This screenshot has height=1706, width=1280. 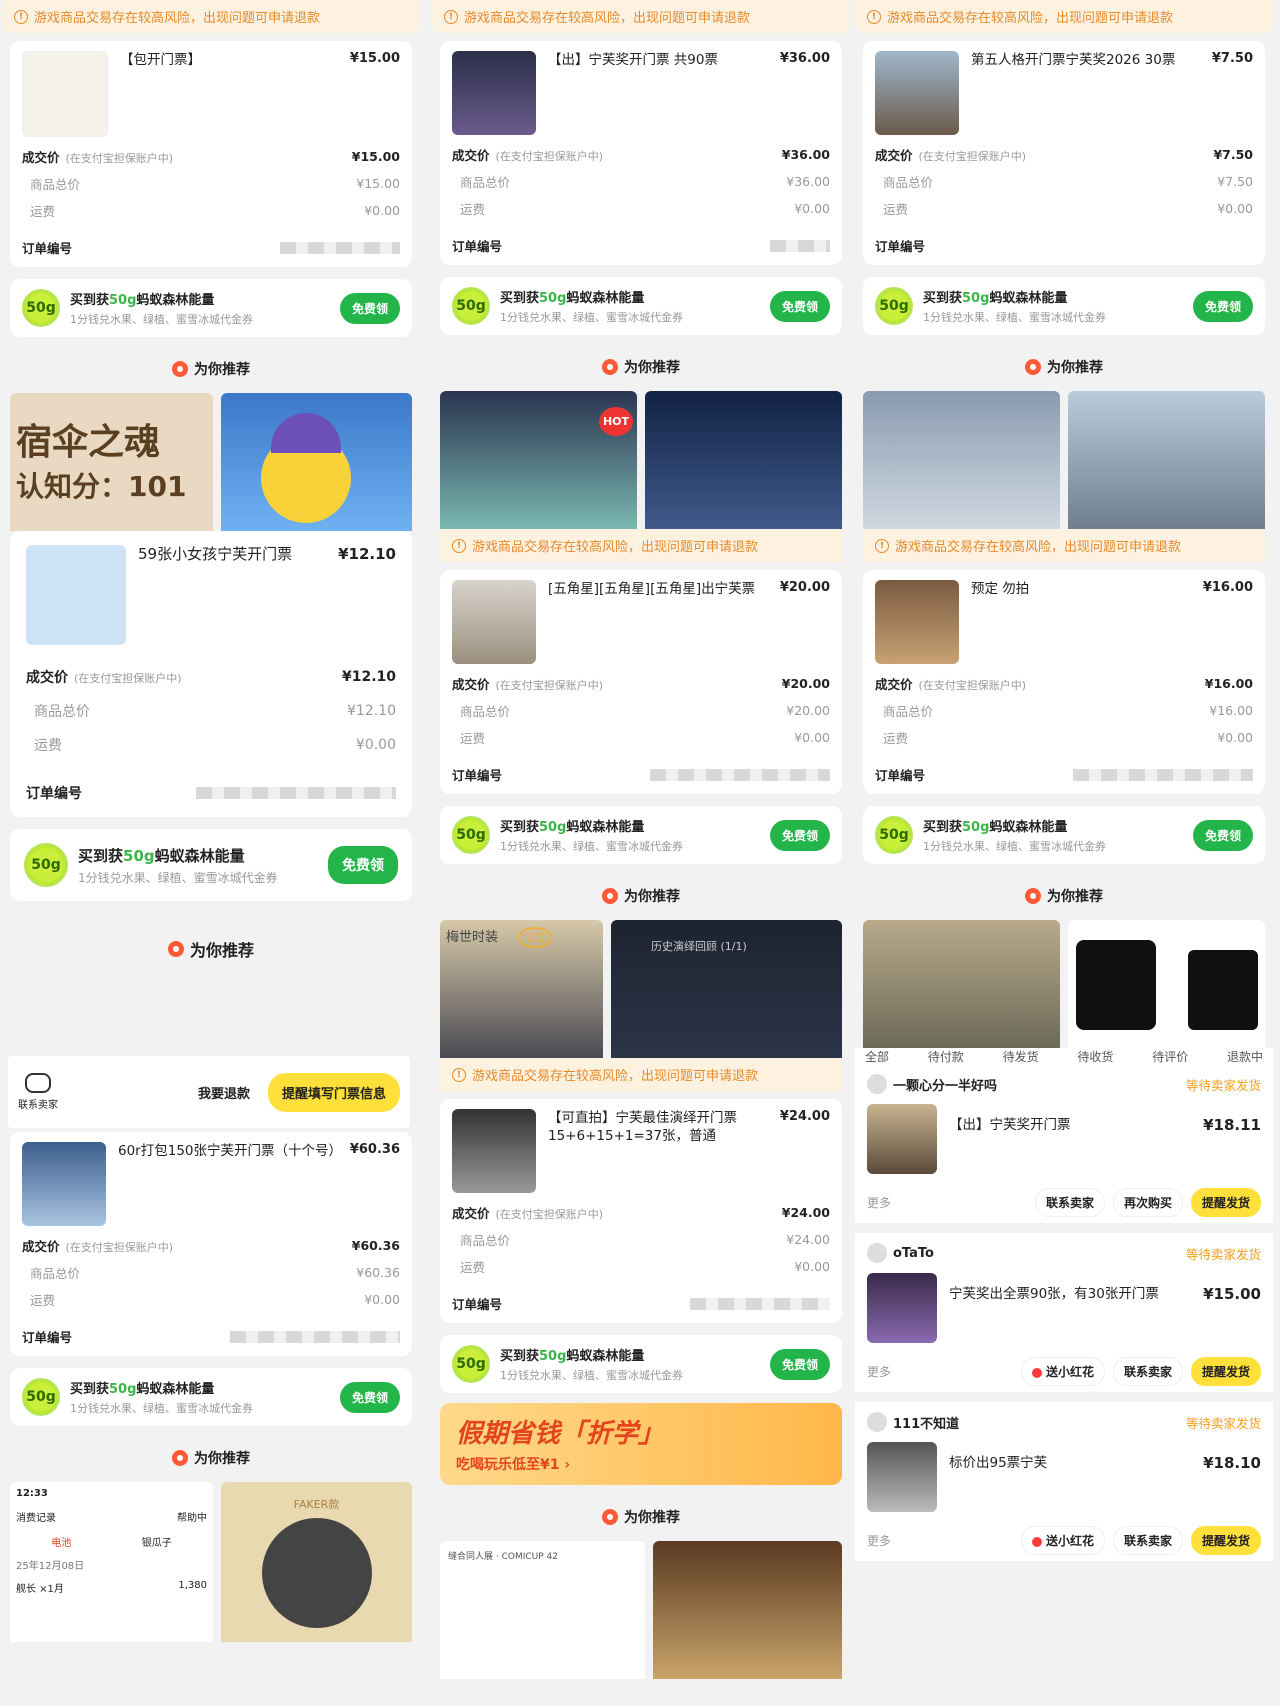 What do you see at coordinates (229, 94) in the screenshot?
I see `product-title: 【包开门票】` at bounding box center [229, 94].